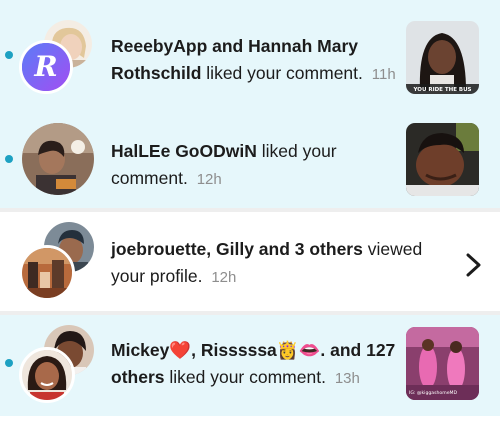 The width and height of the screenshot is (500, 428). I want to click on chevron-right-icon, so click(473, 265).